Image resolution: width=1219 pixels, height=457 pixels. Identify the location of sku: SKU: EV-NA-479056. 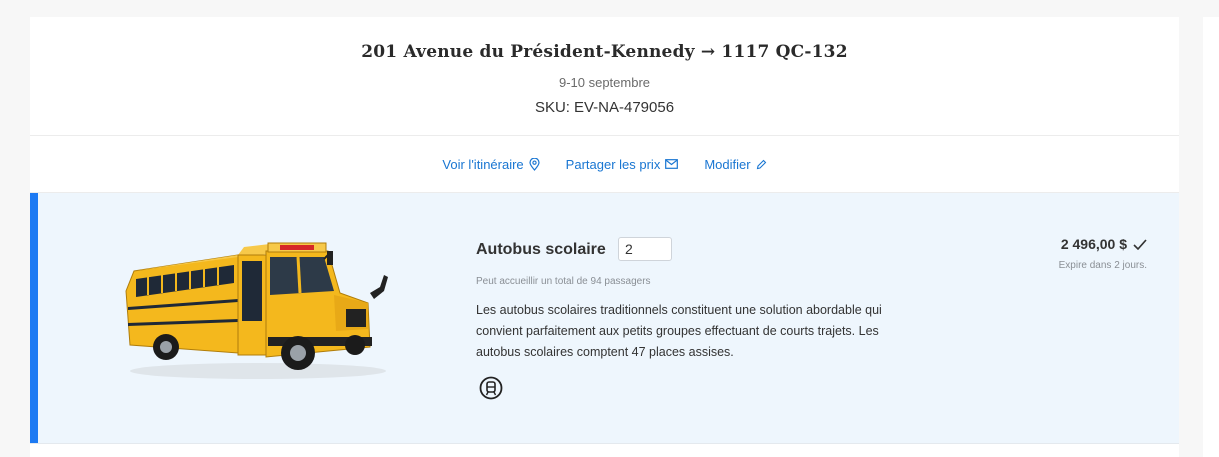
(604, 107).